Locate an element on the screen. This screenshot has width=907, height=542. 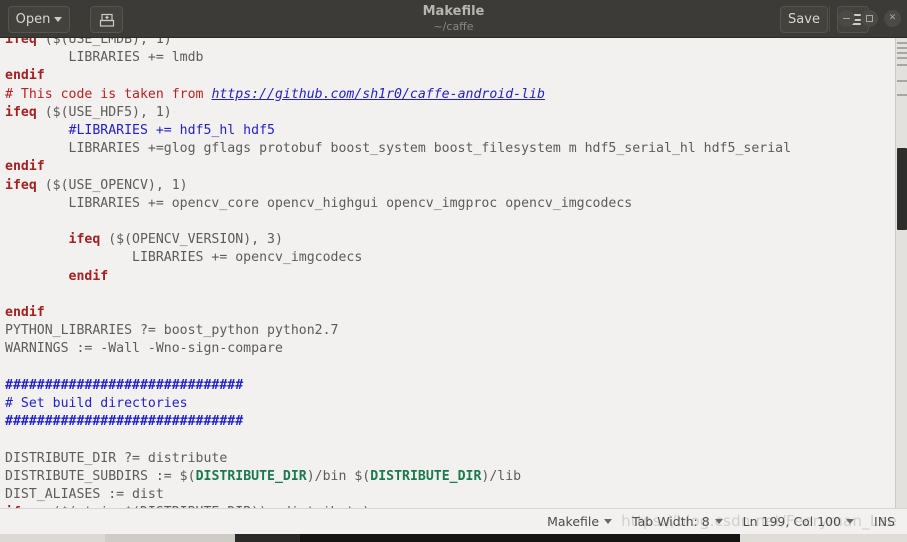
code-token: ($(USE_HDF5), 1) is located at coordinates (104, 112).